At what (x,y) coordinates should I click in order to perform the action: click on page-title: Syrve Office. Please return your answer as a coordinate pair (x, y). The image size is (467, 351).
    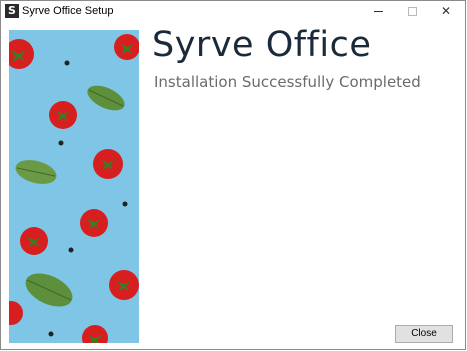
    Looking at the image, I should click on (262, 45).